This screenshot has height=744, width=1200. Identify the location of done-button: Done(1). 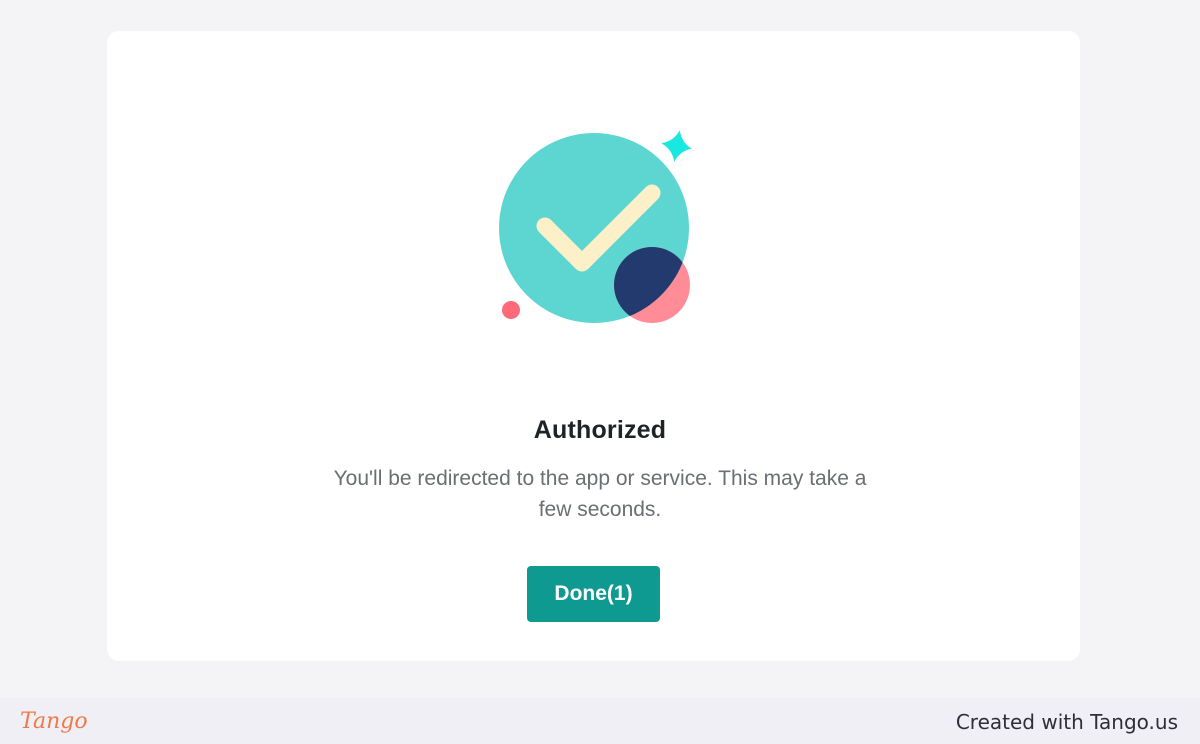
(593, 594).